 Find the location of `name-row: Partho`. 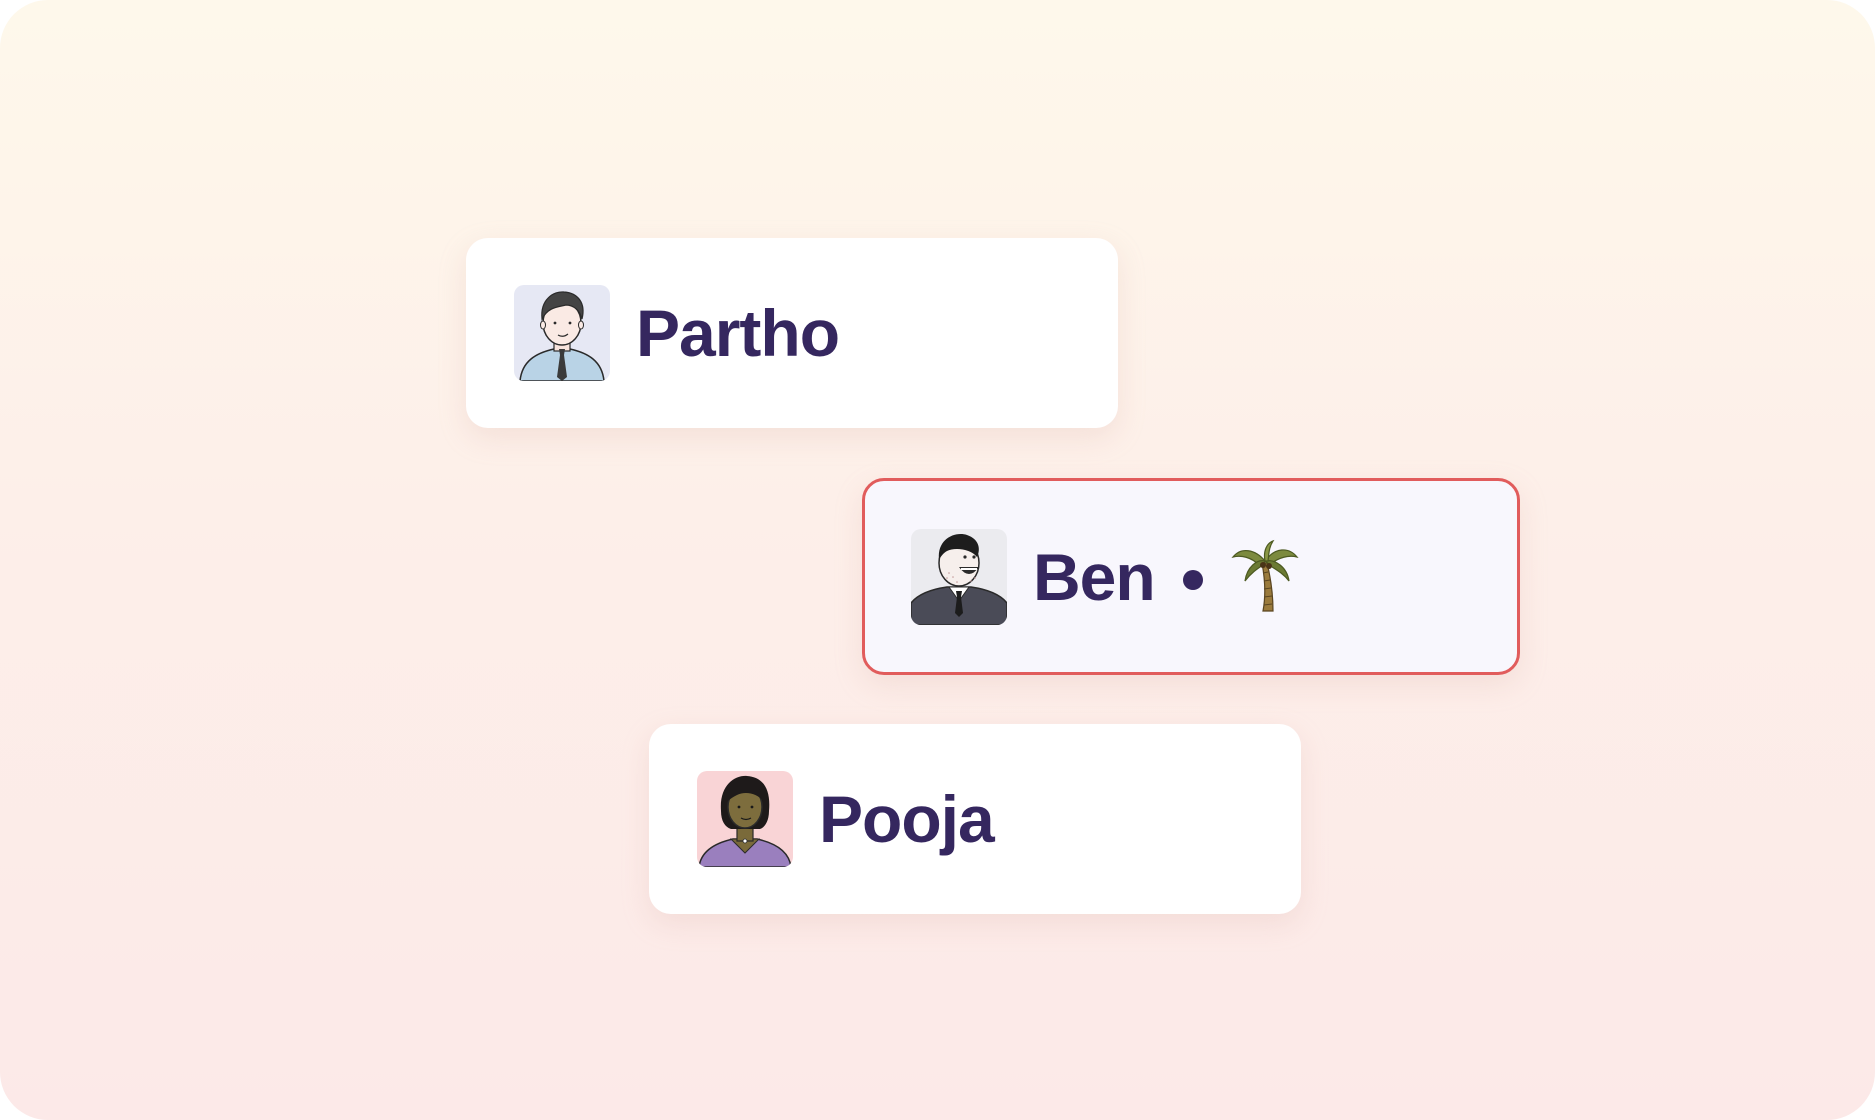

name-row: Partho is located at coordinates (738, 333).